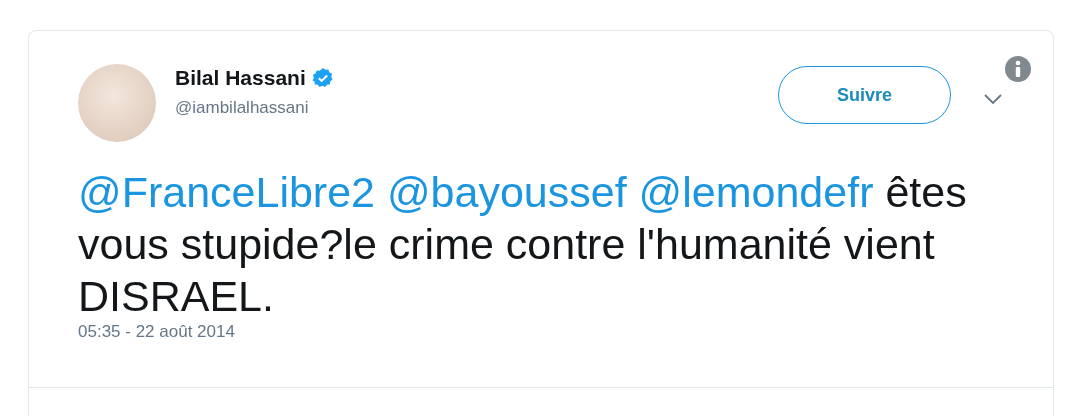 The width and height of the screenshot is (1080, 416). What do you see at coordinates (993, 99) in the screenshot?
I see `chevron-down-icon` at bounding box center [993, 99].